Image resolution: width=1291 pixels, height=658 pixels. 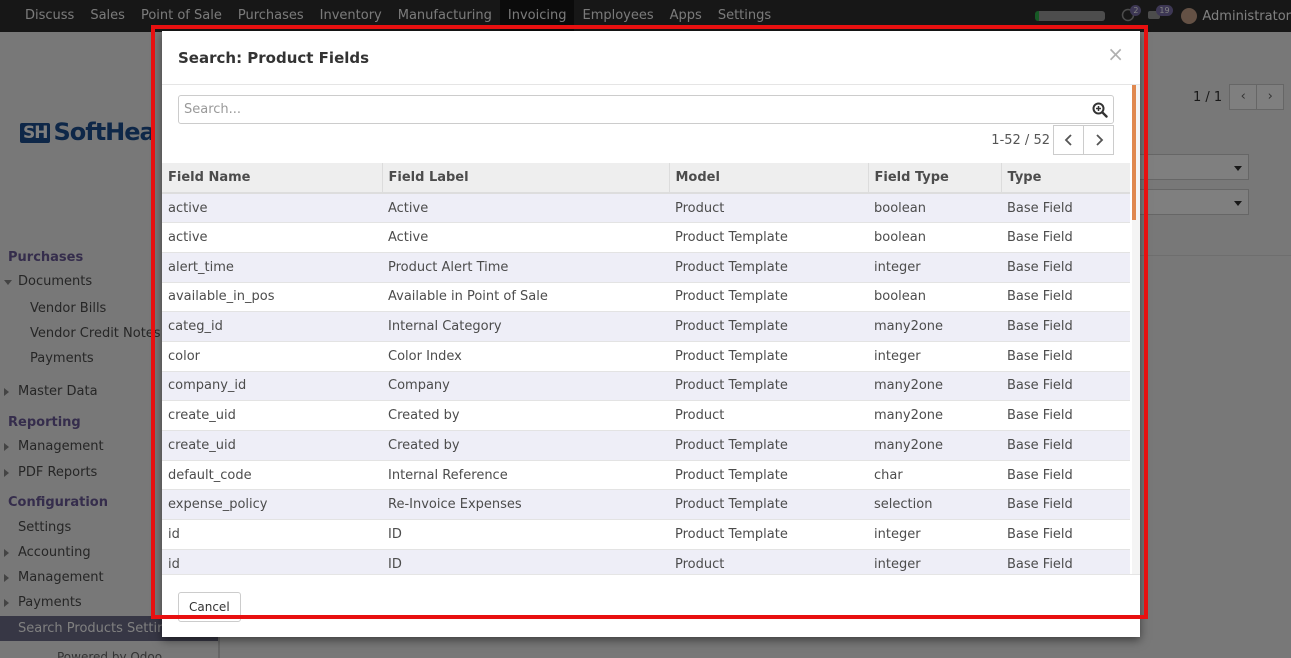 I want to click on search-box, so click(x=646, y=109).